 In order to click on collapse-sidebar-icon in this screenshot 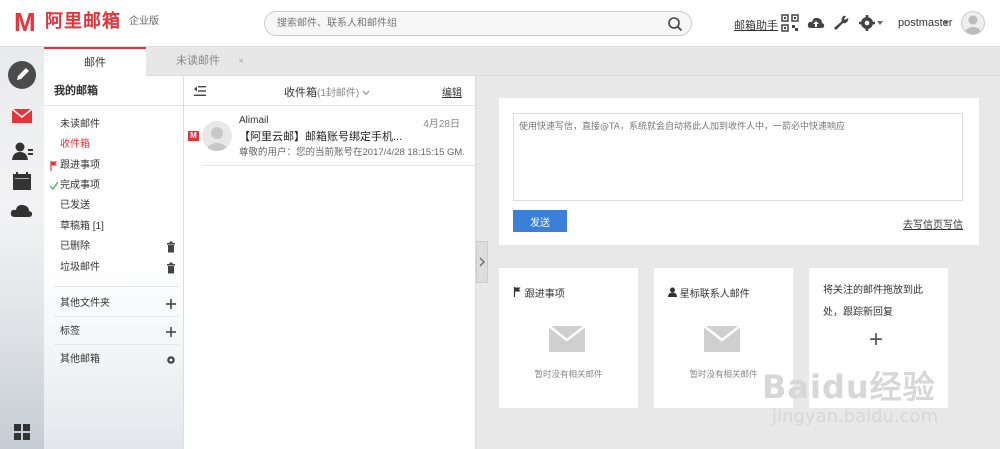, I will do `click(200, 91)`.